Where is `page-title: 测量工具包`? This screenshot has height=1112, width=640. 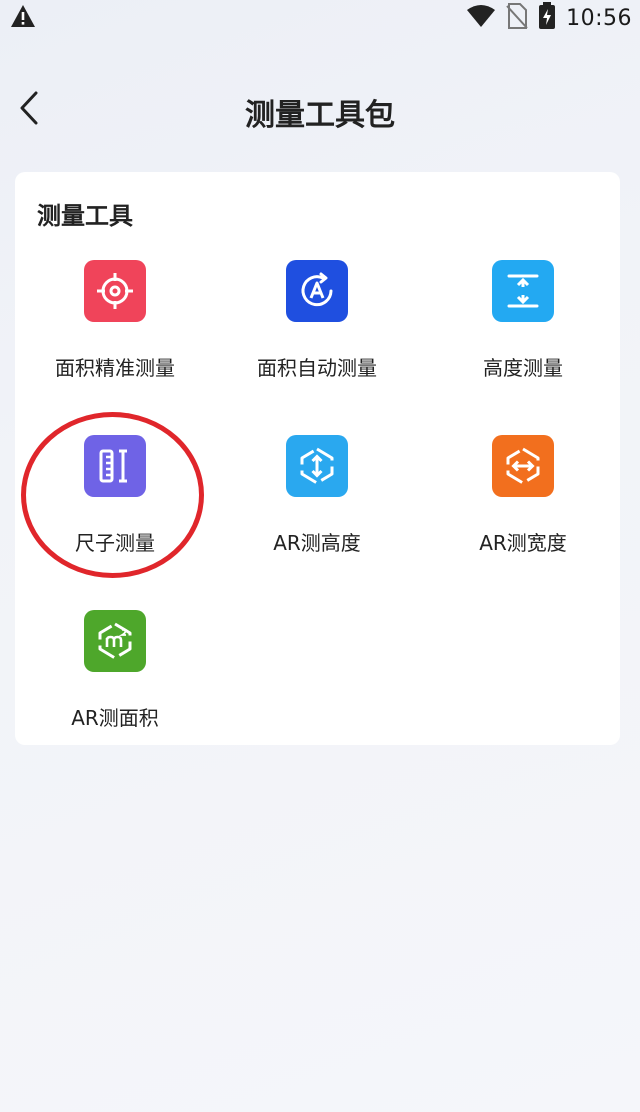 page-title: 测量工具包 is located at coordinates (320, 115).